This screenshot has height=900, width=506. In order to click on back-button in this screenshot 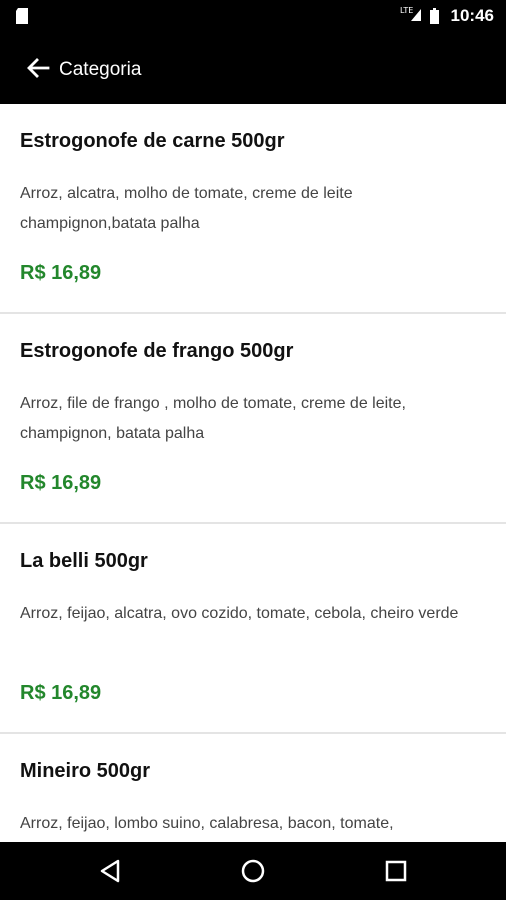, I will do `click(38, 68)`.